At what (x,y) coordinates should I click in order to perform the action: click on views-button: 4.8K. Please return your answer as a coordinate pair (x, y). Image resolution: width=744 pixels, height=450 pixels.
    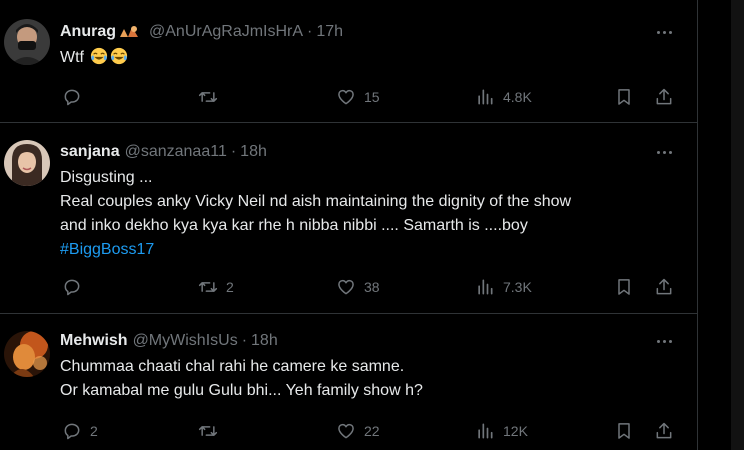
    Looking at the image, I should click on (503, 97).